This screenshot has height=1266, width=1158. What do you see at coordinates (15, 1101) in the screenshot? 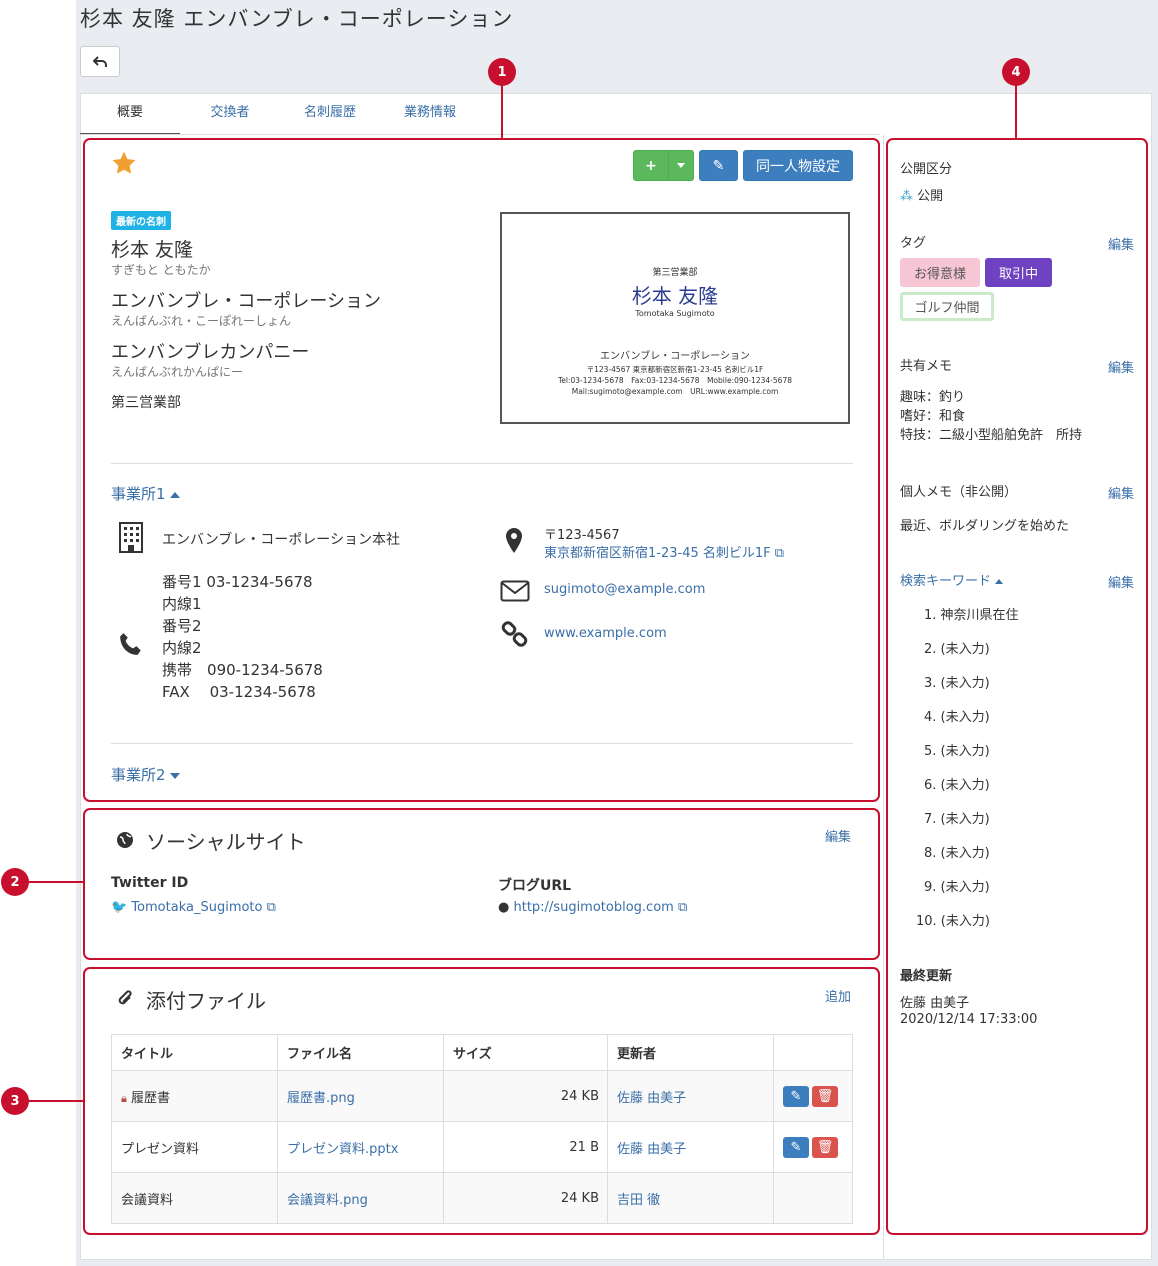
I see `callout-number: 3` at bounding box center [15, 1101].